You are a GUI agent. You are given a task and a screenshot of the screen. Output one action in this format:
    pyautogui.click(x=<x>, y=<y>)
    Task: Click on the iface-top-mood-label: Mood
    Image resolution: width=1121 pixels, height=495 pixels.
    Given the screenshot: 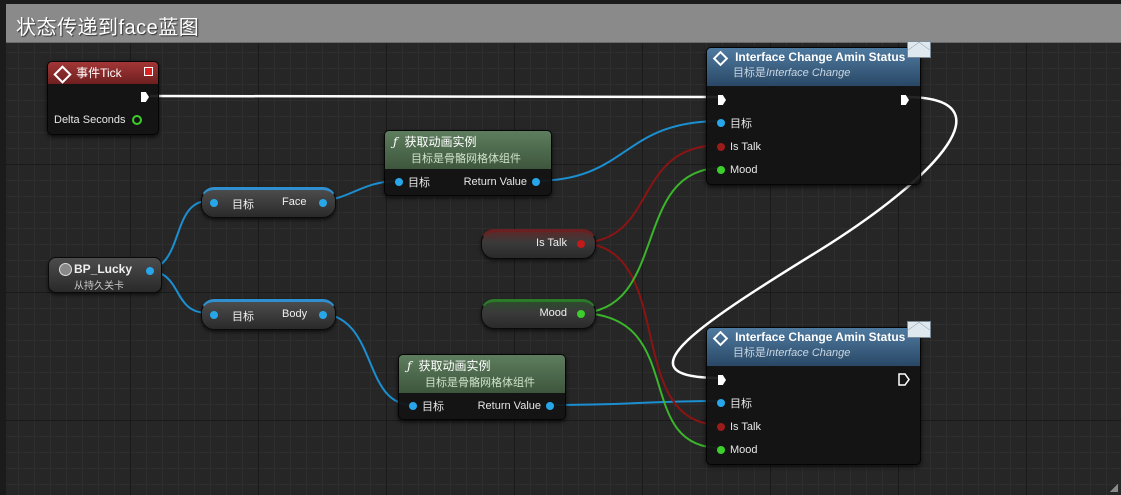 What is the action you would take?
    pyautogui.click(x=744, y=170)
    